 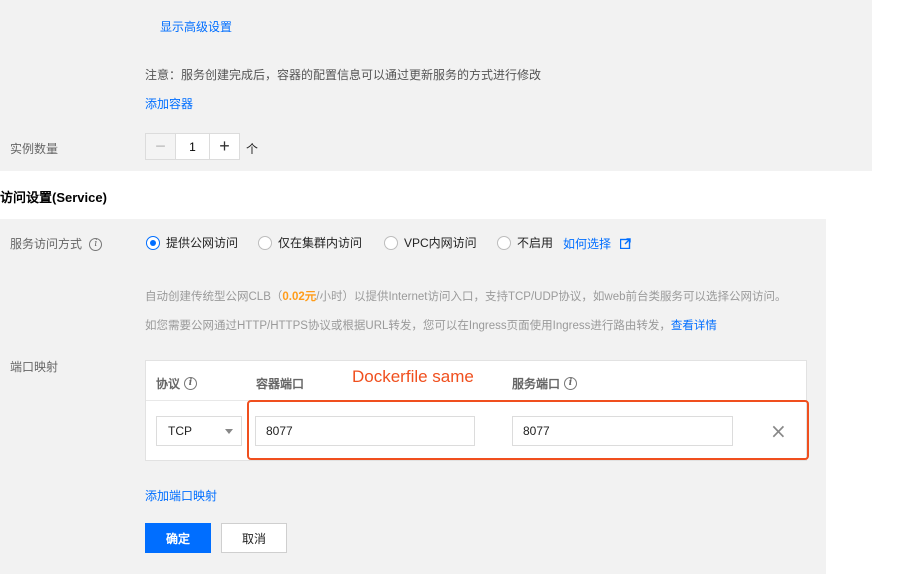 What do you see at coordinates (254, 538) in the screenshot?
I see `cancel-button: 取消` at bounding box center [254, 538].